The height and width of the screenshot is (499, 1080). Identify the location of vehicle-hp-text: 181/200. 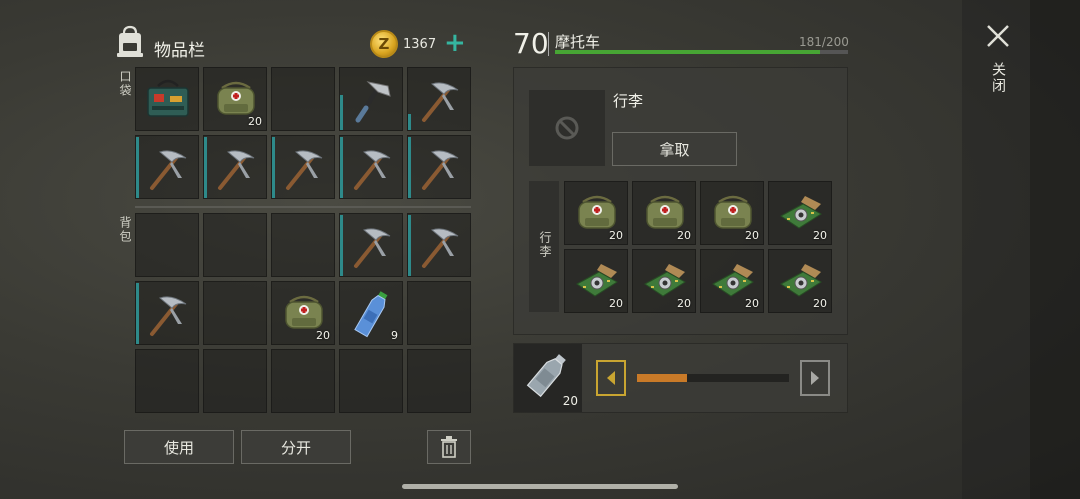
(824, 42).